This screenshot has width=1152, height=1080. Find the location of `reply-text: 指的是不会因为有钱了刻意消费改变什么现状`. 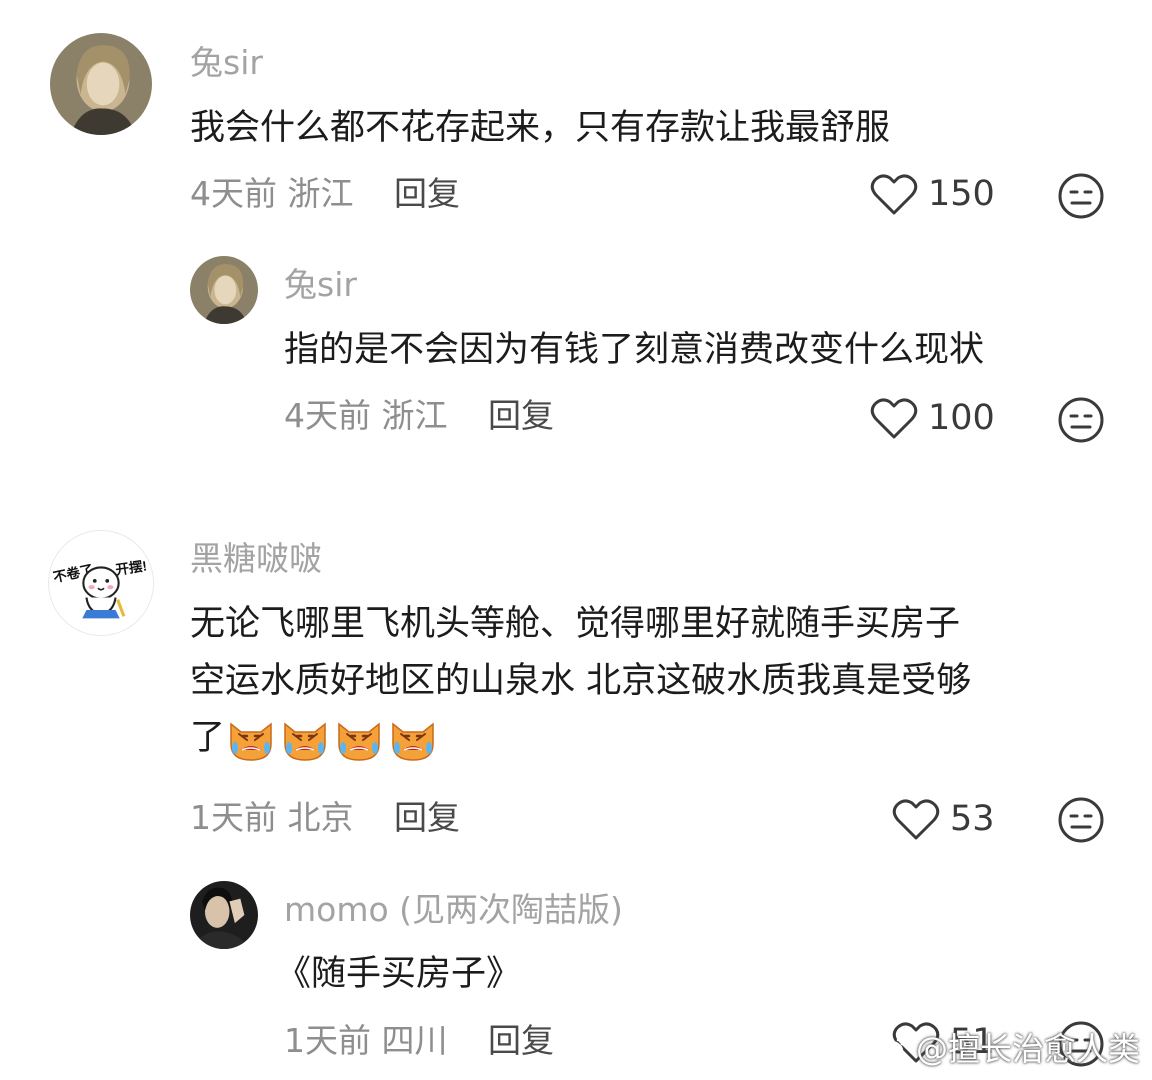

reply-text: 指的是不会因为有钱了刻意消费改变什么现状 is located at coordinates (634, 350).